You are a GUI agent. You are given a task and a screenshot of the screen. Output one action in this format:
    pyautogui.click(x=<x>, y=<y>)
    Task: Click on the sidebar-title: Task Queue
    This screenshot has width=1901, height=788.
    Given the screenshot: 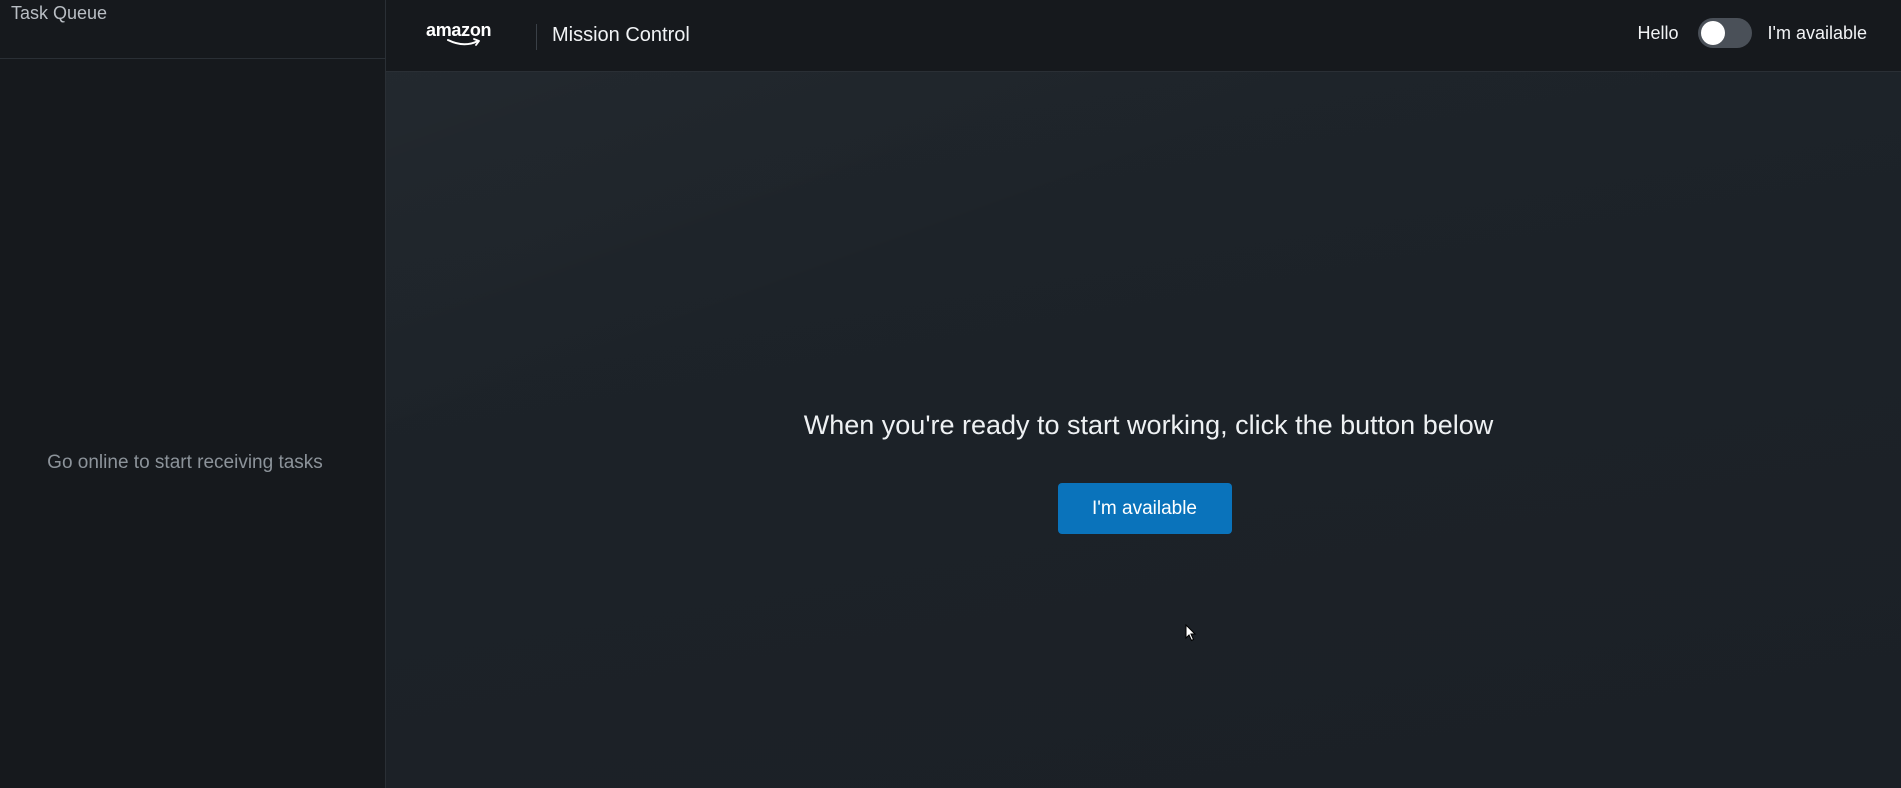 What is the action you would take?
    pyautogui.click(x=59, y=12)
    